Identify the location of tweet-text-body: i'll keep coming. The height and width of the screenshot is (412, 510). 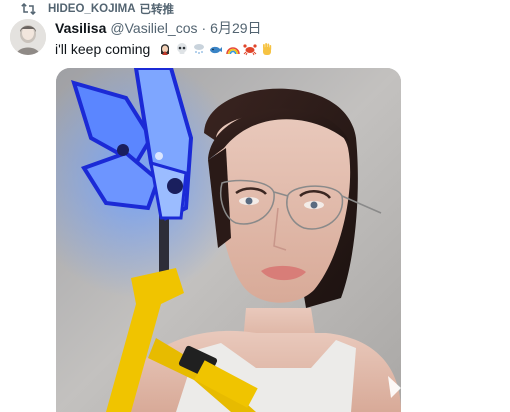
(103, 49).